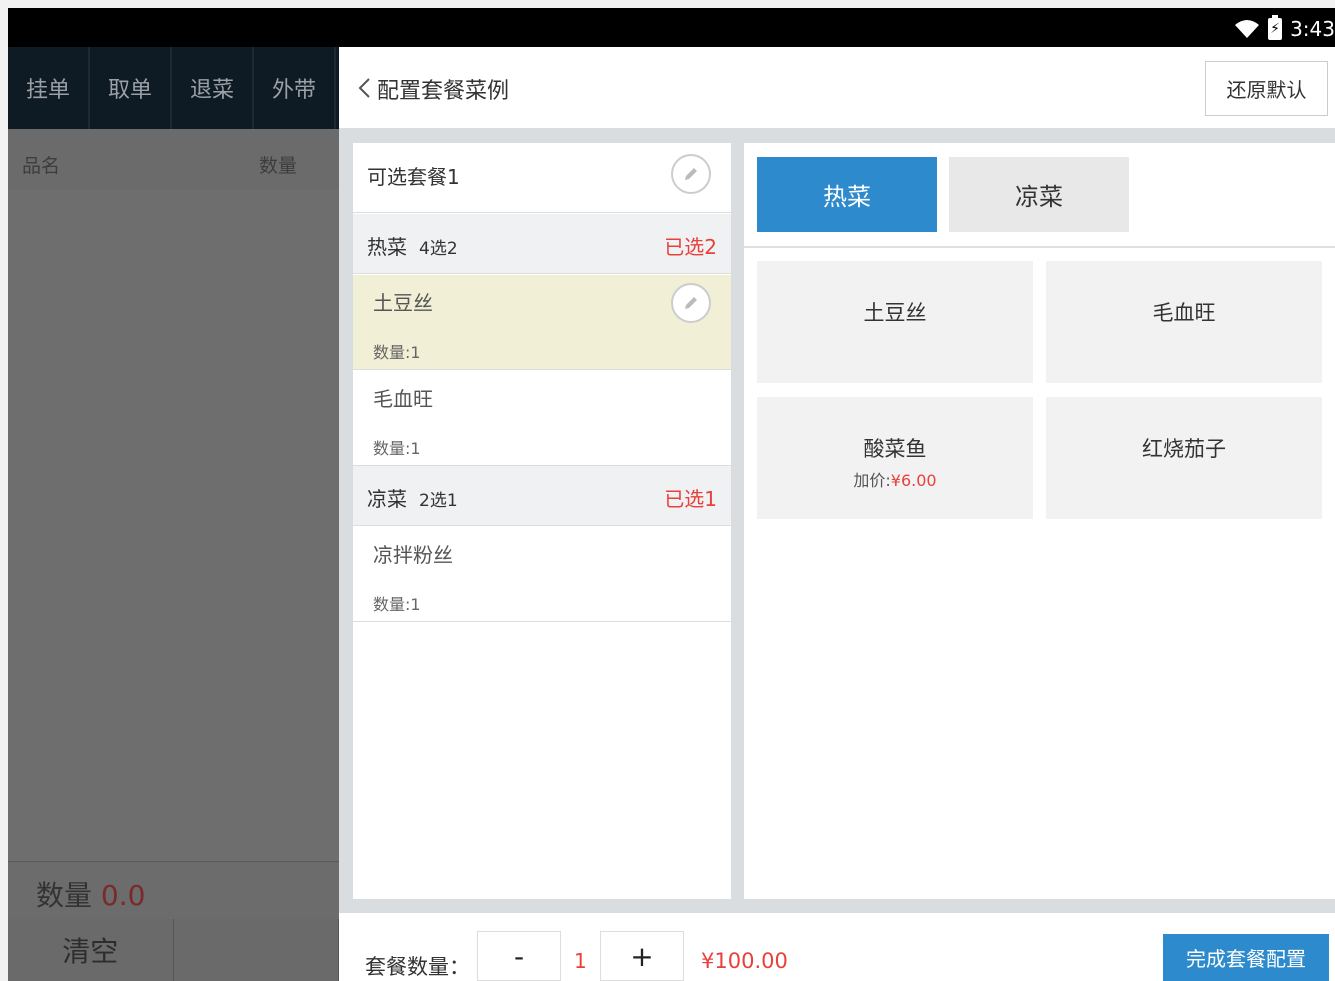 This screenshot has width=1335, height=981. I want to click on dish-option-name: 酸菜鱼, so click(895, 449).